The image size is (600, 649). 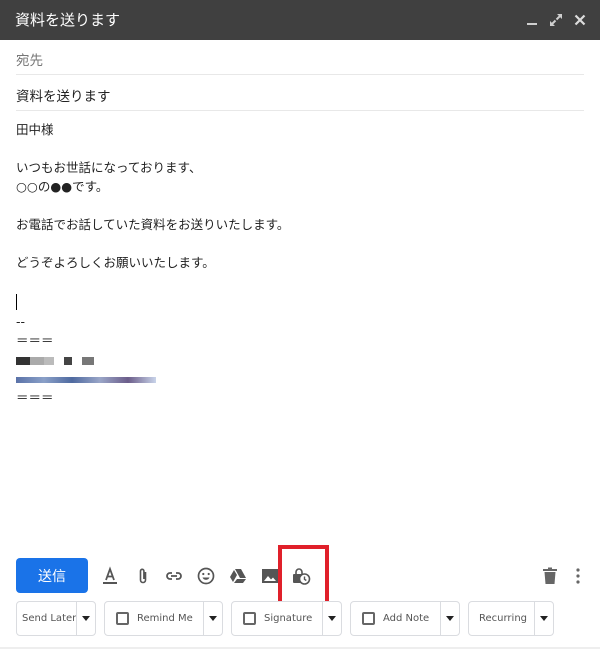 What do you see at coordinates (153, 224) in the screenshot?
I see `body-line-3: お電話でお話していた資料をお送りいたします。` at bounding box center [153, 224].